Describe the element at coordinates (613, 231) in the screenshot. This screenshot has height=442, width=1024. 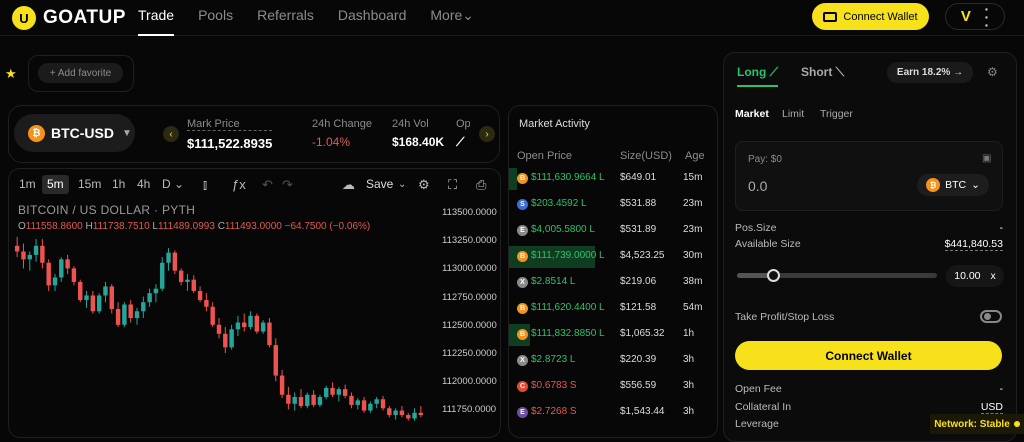
I see `market-activity-row: E $4,005.5800 L $531.89 23m` at that location.